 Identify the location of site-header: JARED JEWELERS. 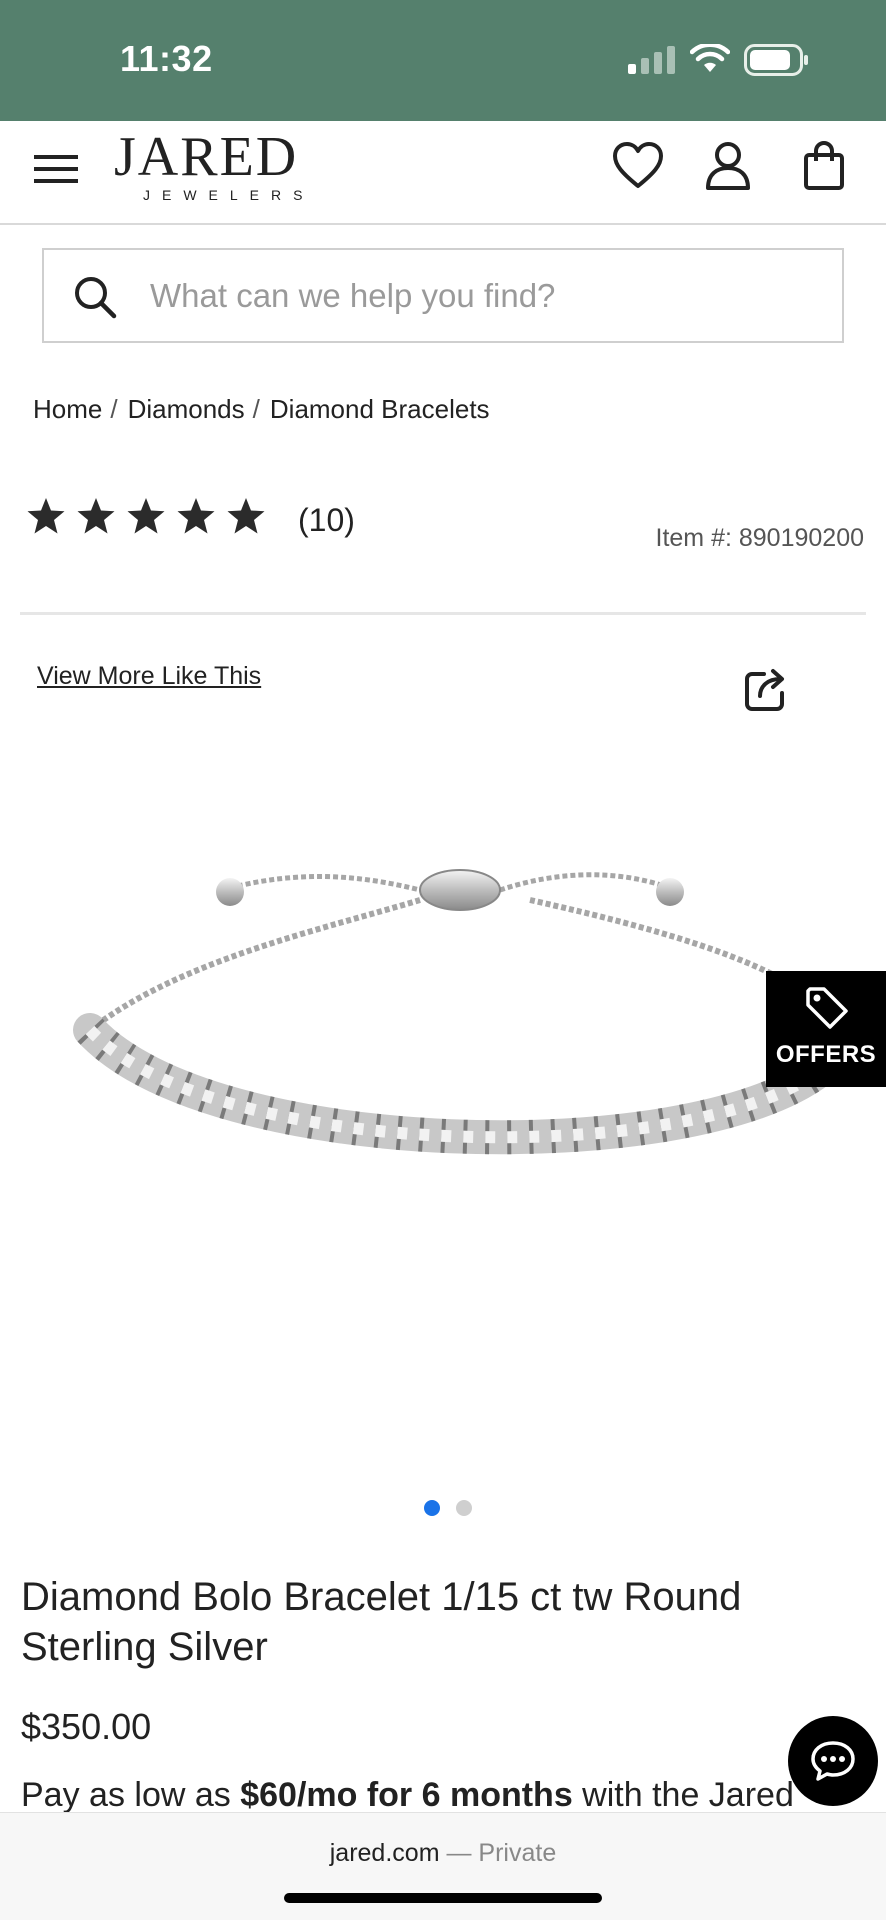
(443, 173).